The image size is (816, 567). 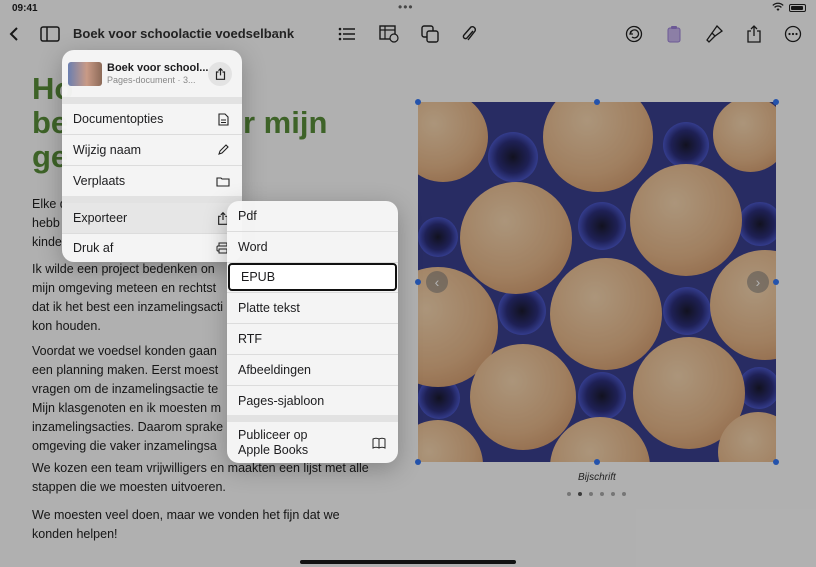 I want to click on export-pdf: Pdf, so click(x=312, y=216).